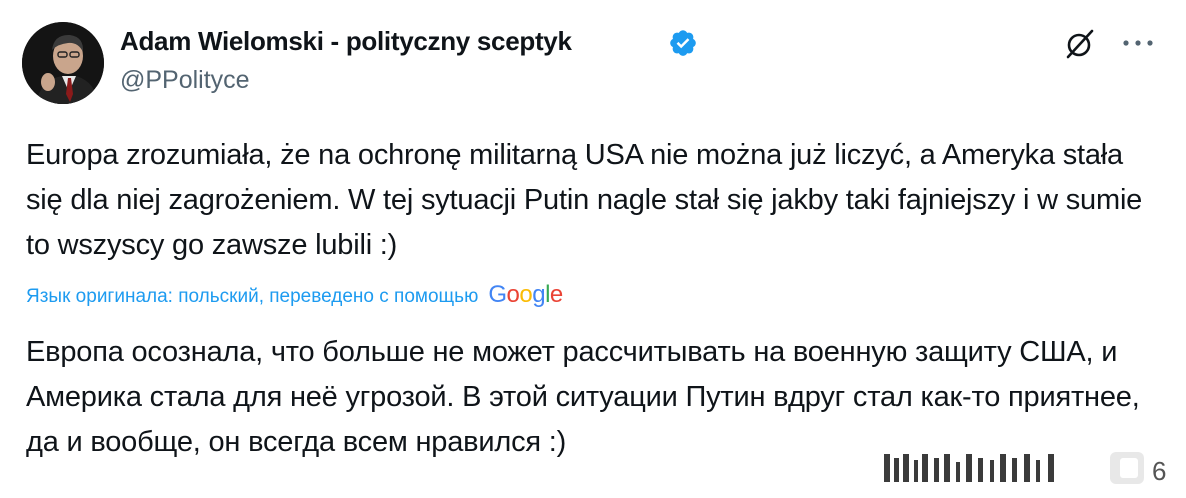 The height and width of the screenshot is (498, 1186). I want to click on avatar-photo, so click(63, 63).